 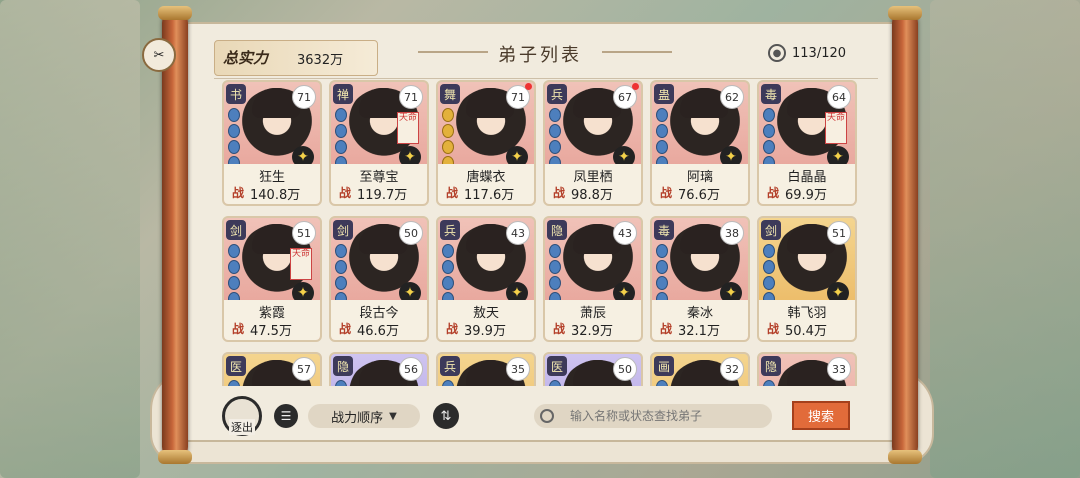 I want to click on card-info: 段古今战 46.6万, so click(x=379, y=320).